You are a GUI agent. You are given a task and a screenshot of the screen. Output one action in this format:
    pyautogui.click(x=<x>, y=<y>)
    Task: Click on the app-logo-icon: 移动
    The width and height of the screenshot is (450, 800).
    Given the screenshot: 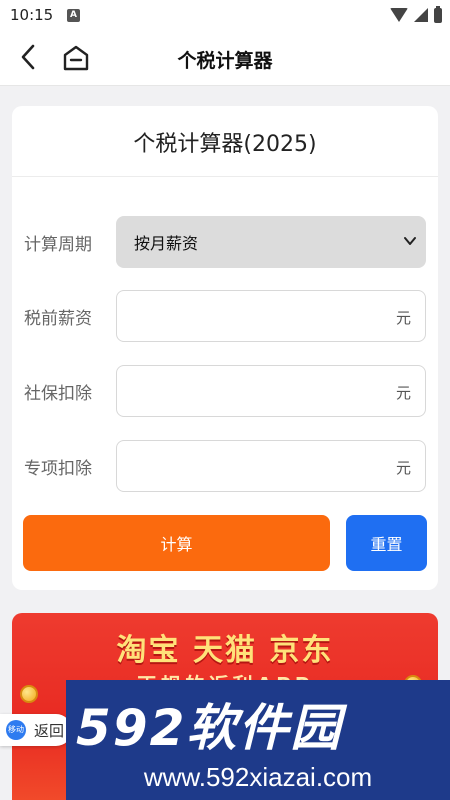 What is the action you would take?
    pyautogui.click(x=16, y=730)
    